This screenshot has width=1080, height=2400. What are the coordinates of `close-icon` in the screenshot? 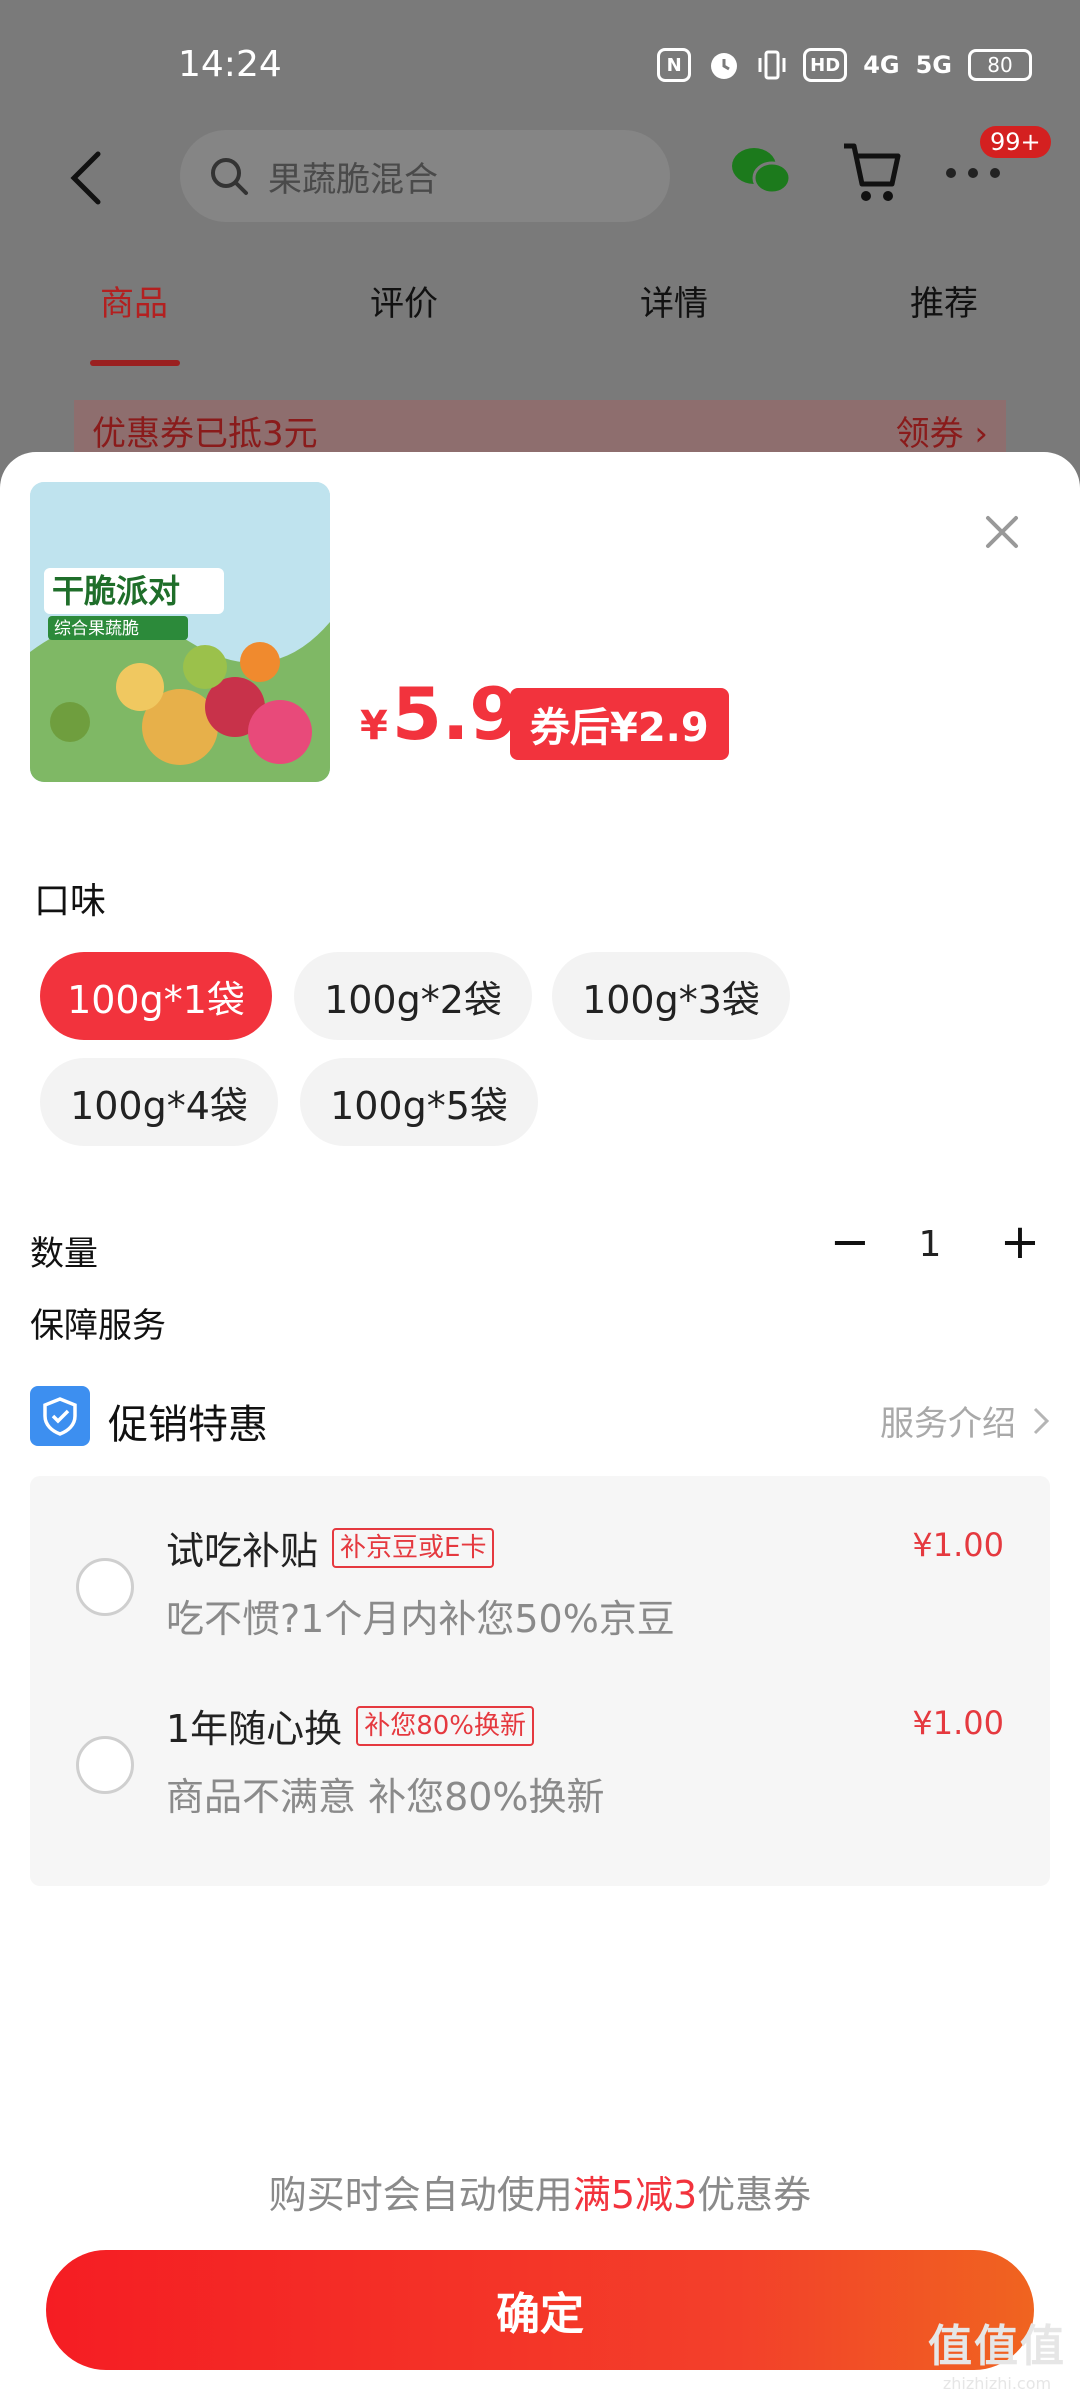 It's located at (1002, 532).